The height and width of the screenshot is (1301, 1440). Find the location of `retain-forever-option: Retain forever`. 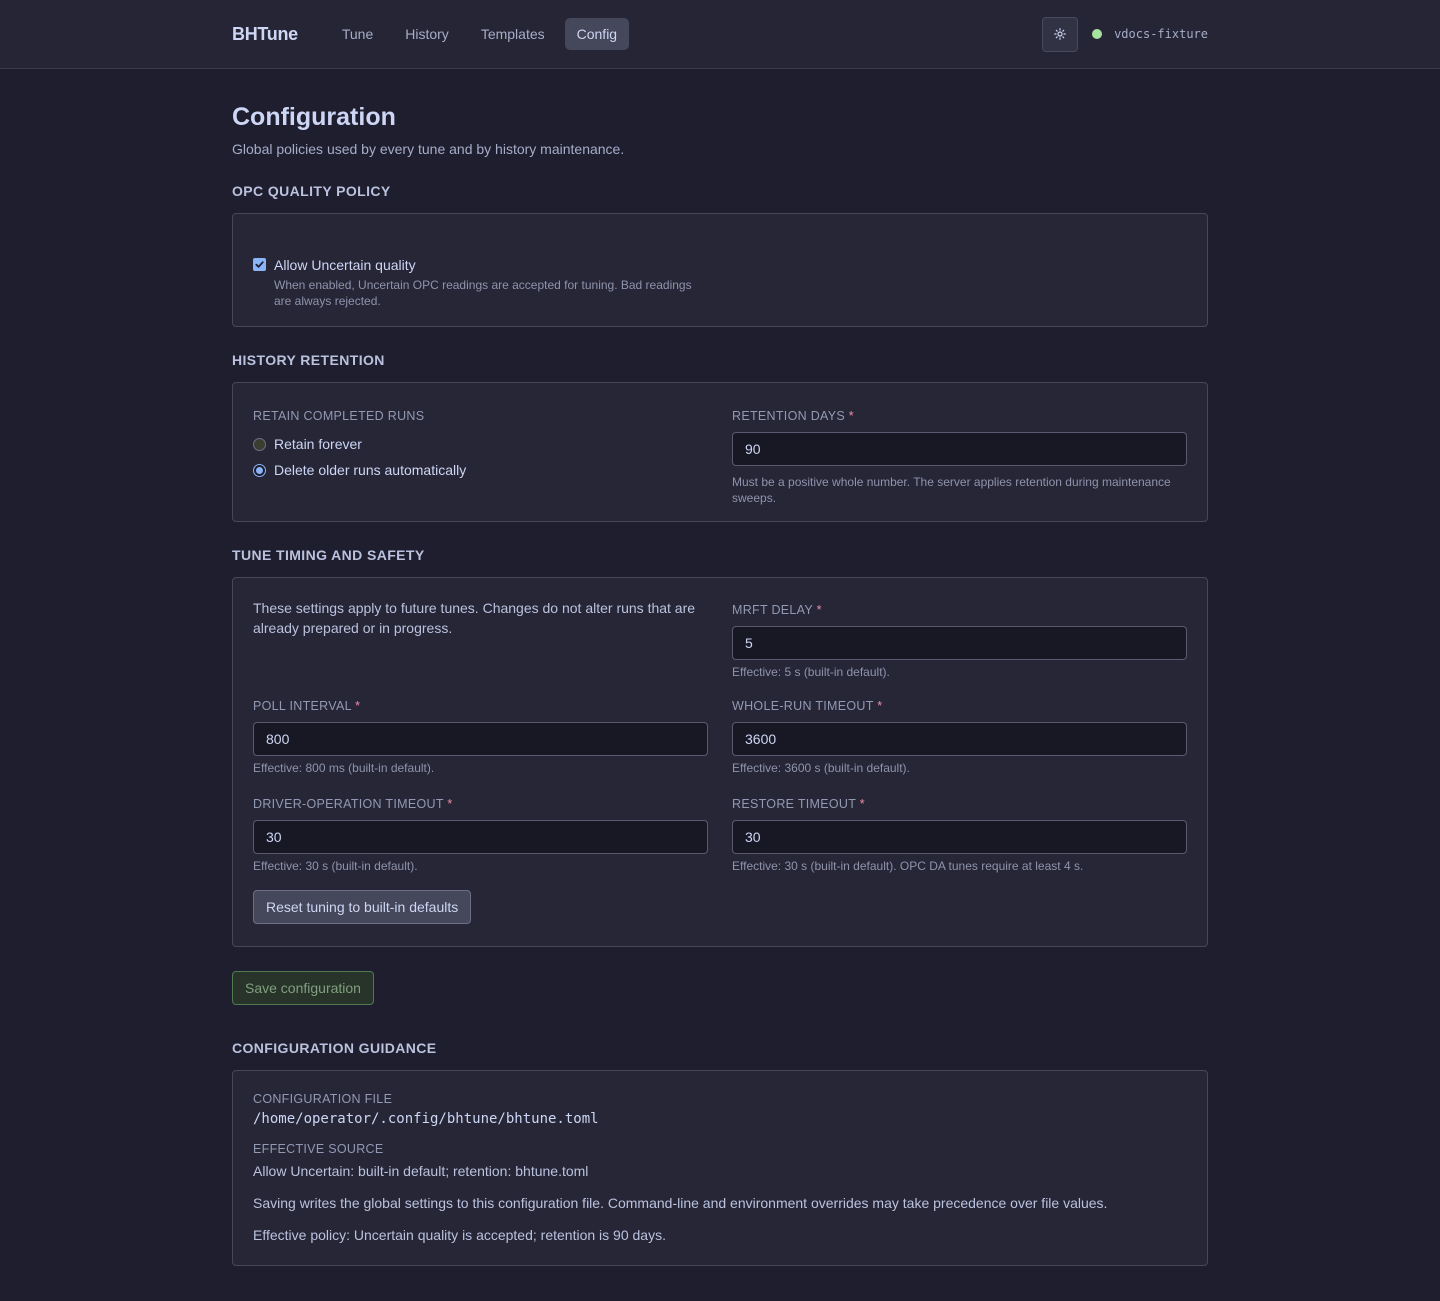

retain-forever-option: Retain forever is located at coordinates (480, 444).